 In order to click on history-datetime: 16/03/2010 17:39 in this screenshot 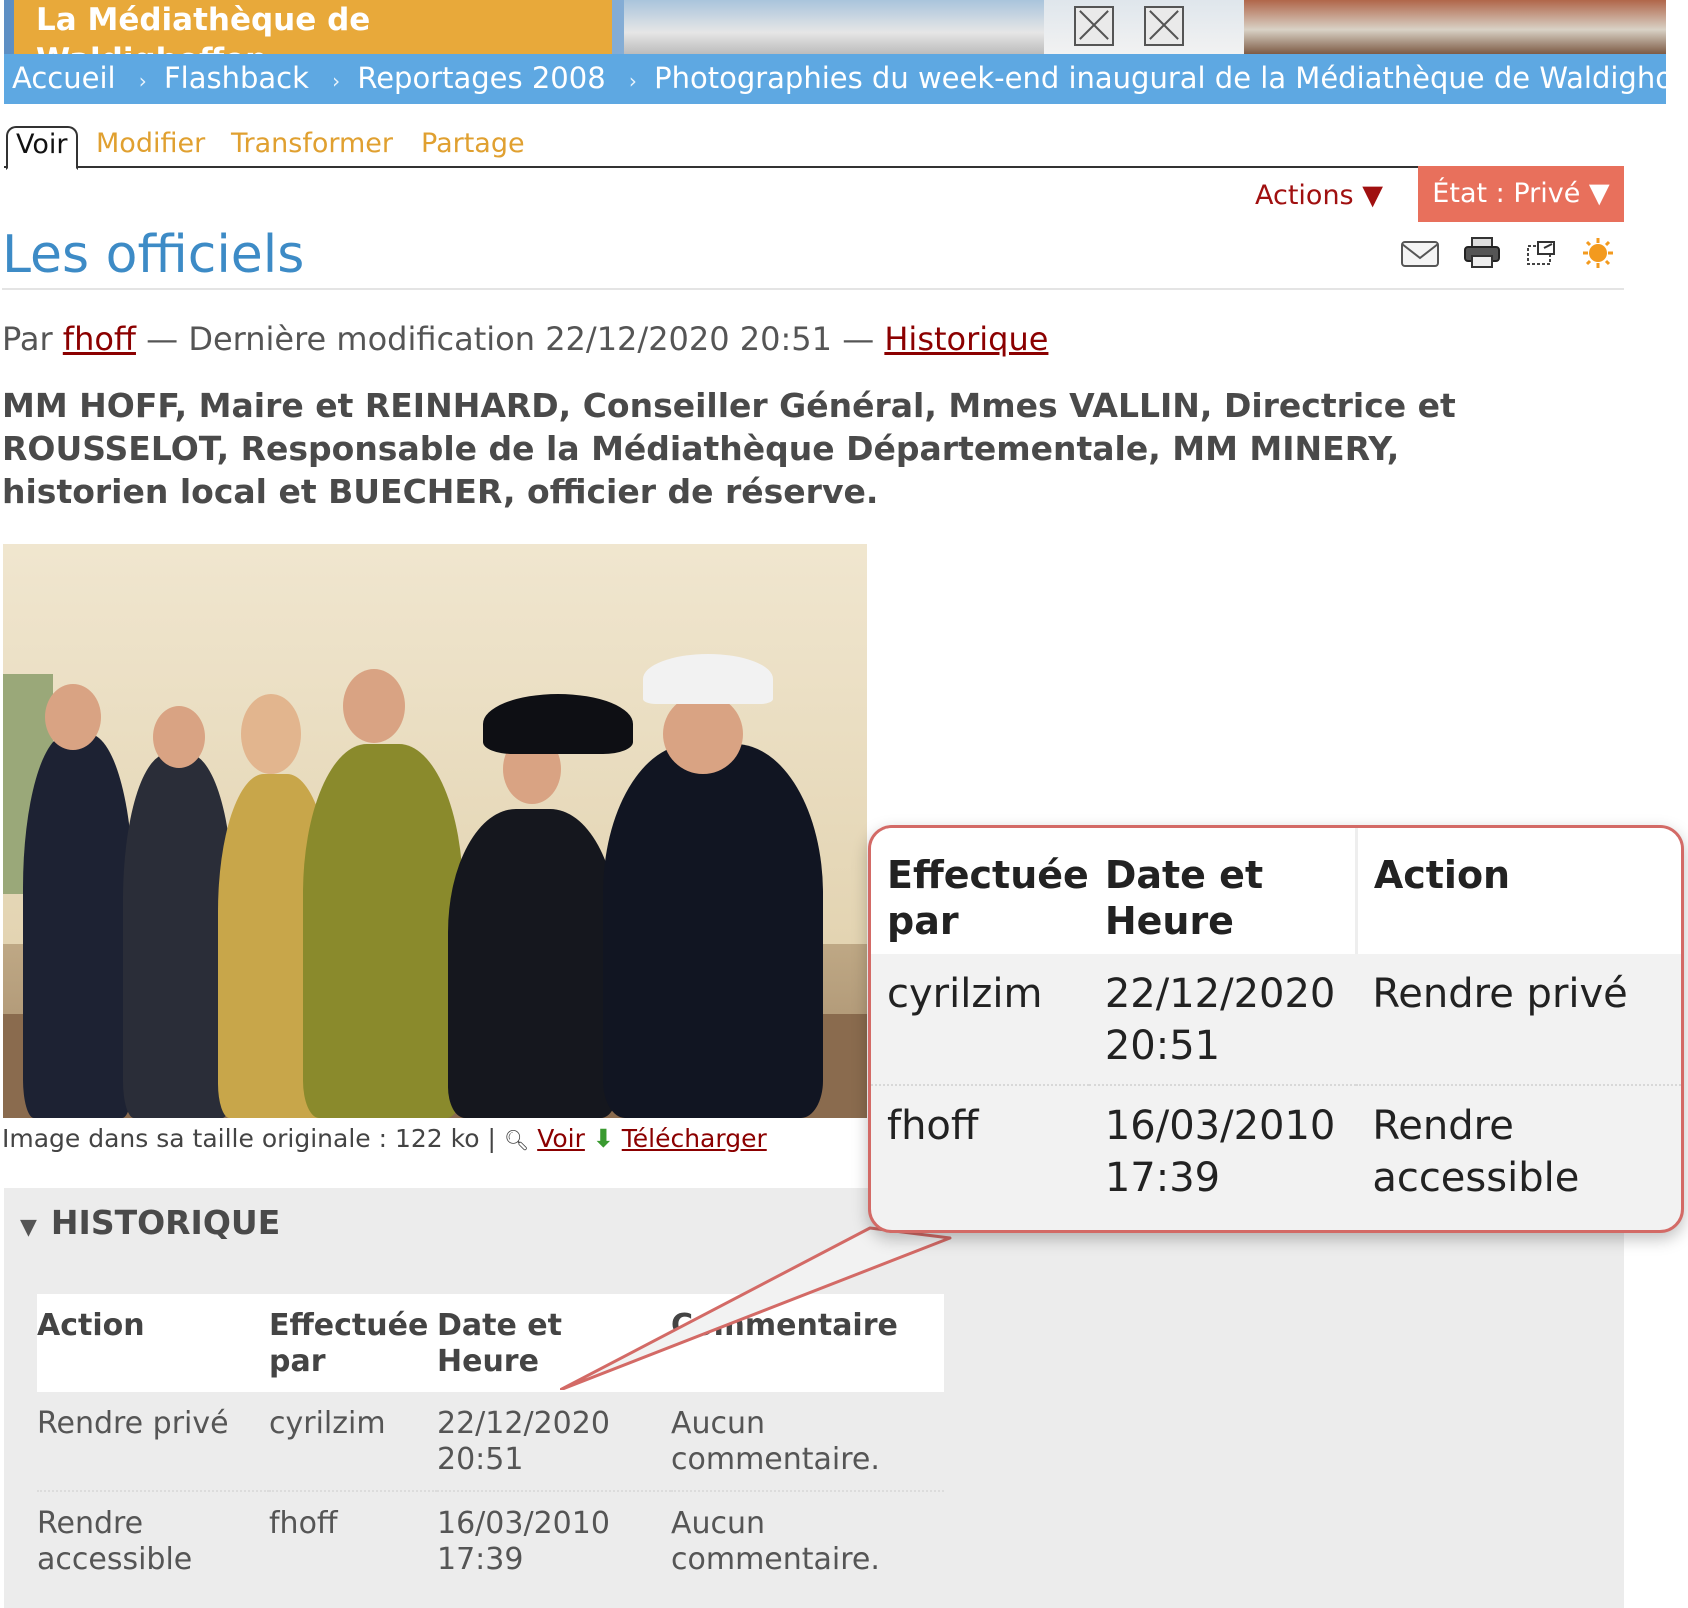, I will do `click(554, 1540)`.